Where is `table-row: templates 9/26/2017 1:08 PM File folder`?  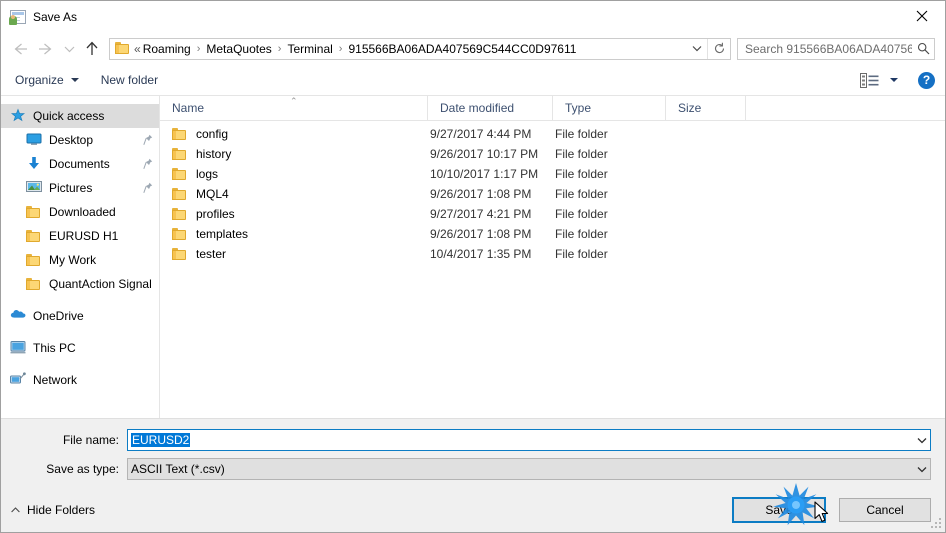
table-row: templates 9/26/2017 1:08 PM File folder is located at coordinates (552, 234).